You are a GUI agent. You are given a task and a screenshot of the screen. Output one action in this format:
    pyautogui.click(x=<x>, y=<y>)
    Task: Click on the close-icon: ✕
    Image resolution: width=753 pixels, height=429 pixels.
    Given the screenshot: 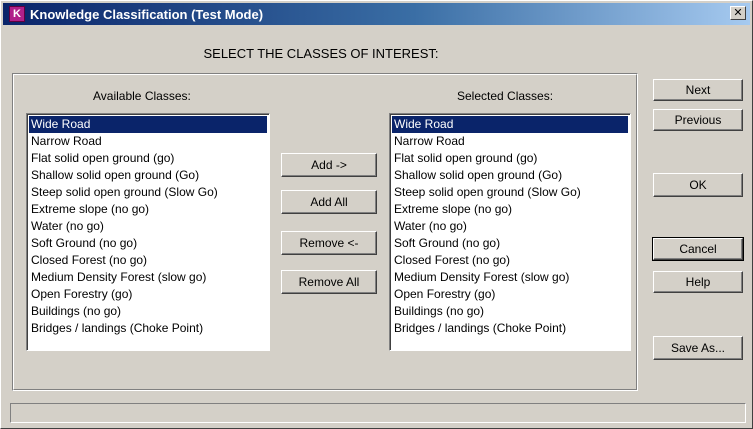 What is the action you would take?
    pyautogui.click(x=738, y=12)
    